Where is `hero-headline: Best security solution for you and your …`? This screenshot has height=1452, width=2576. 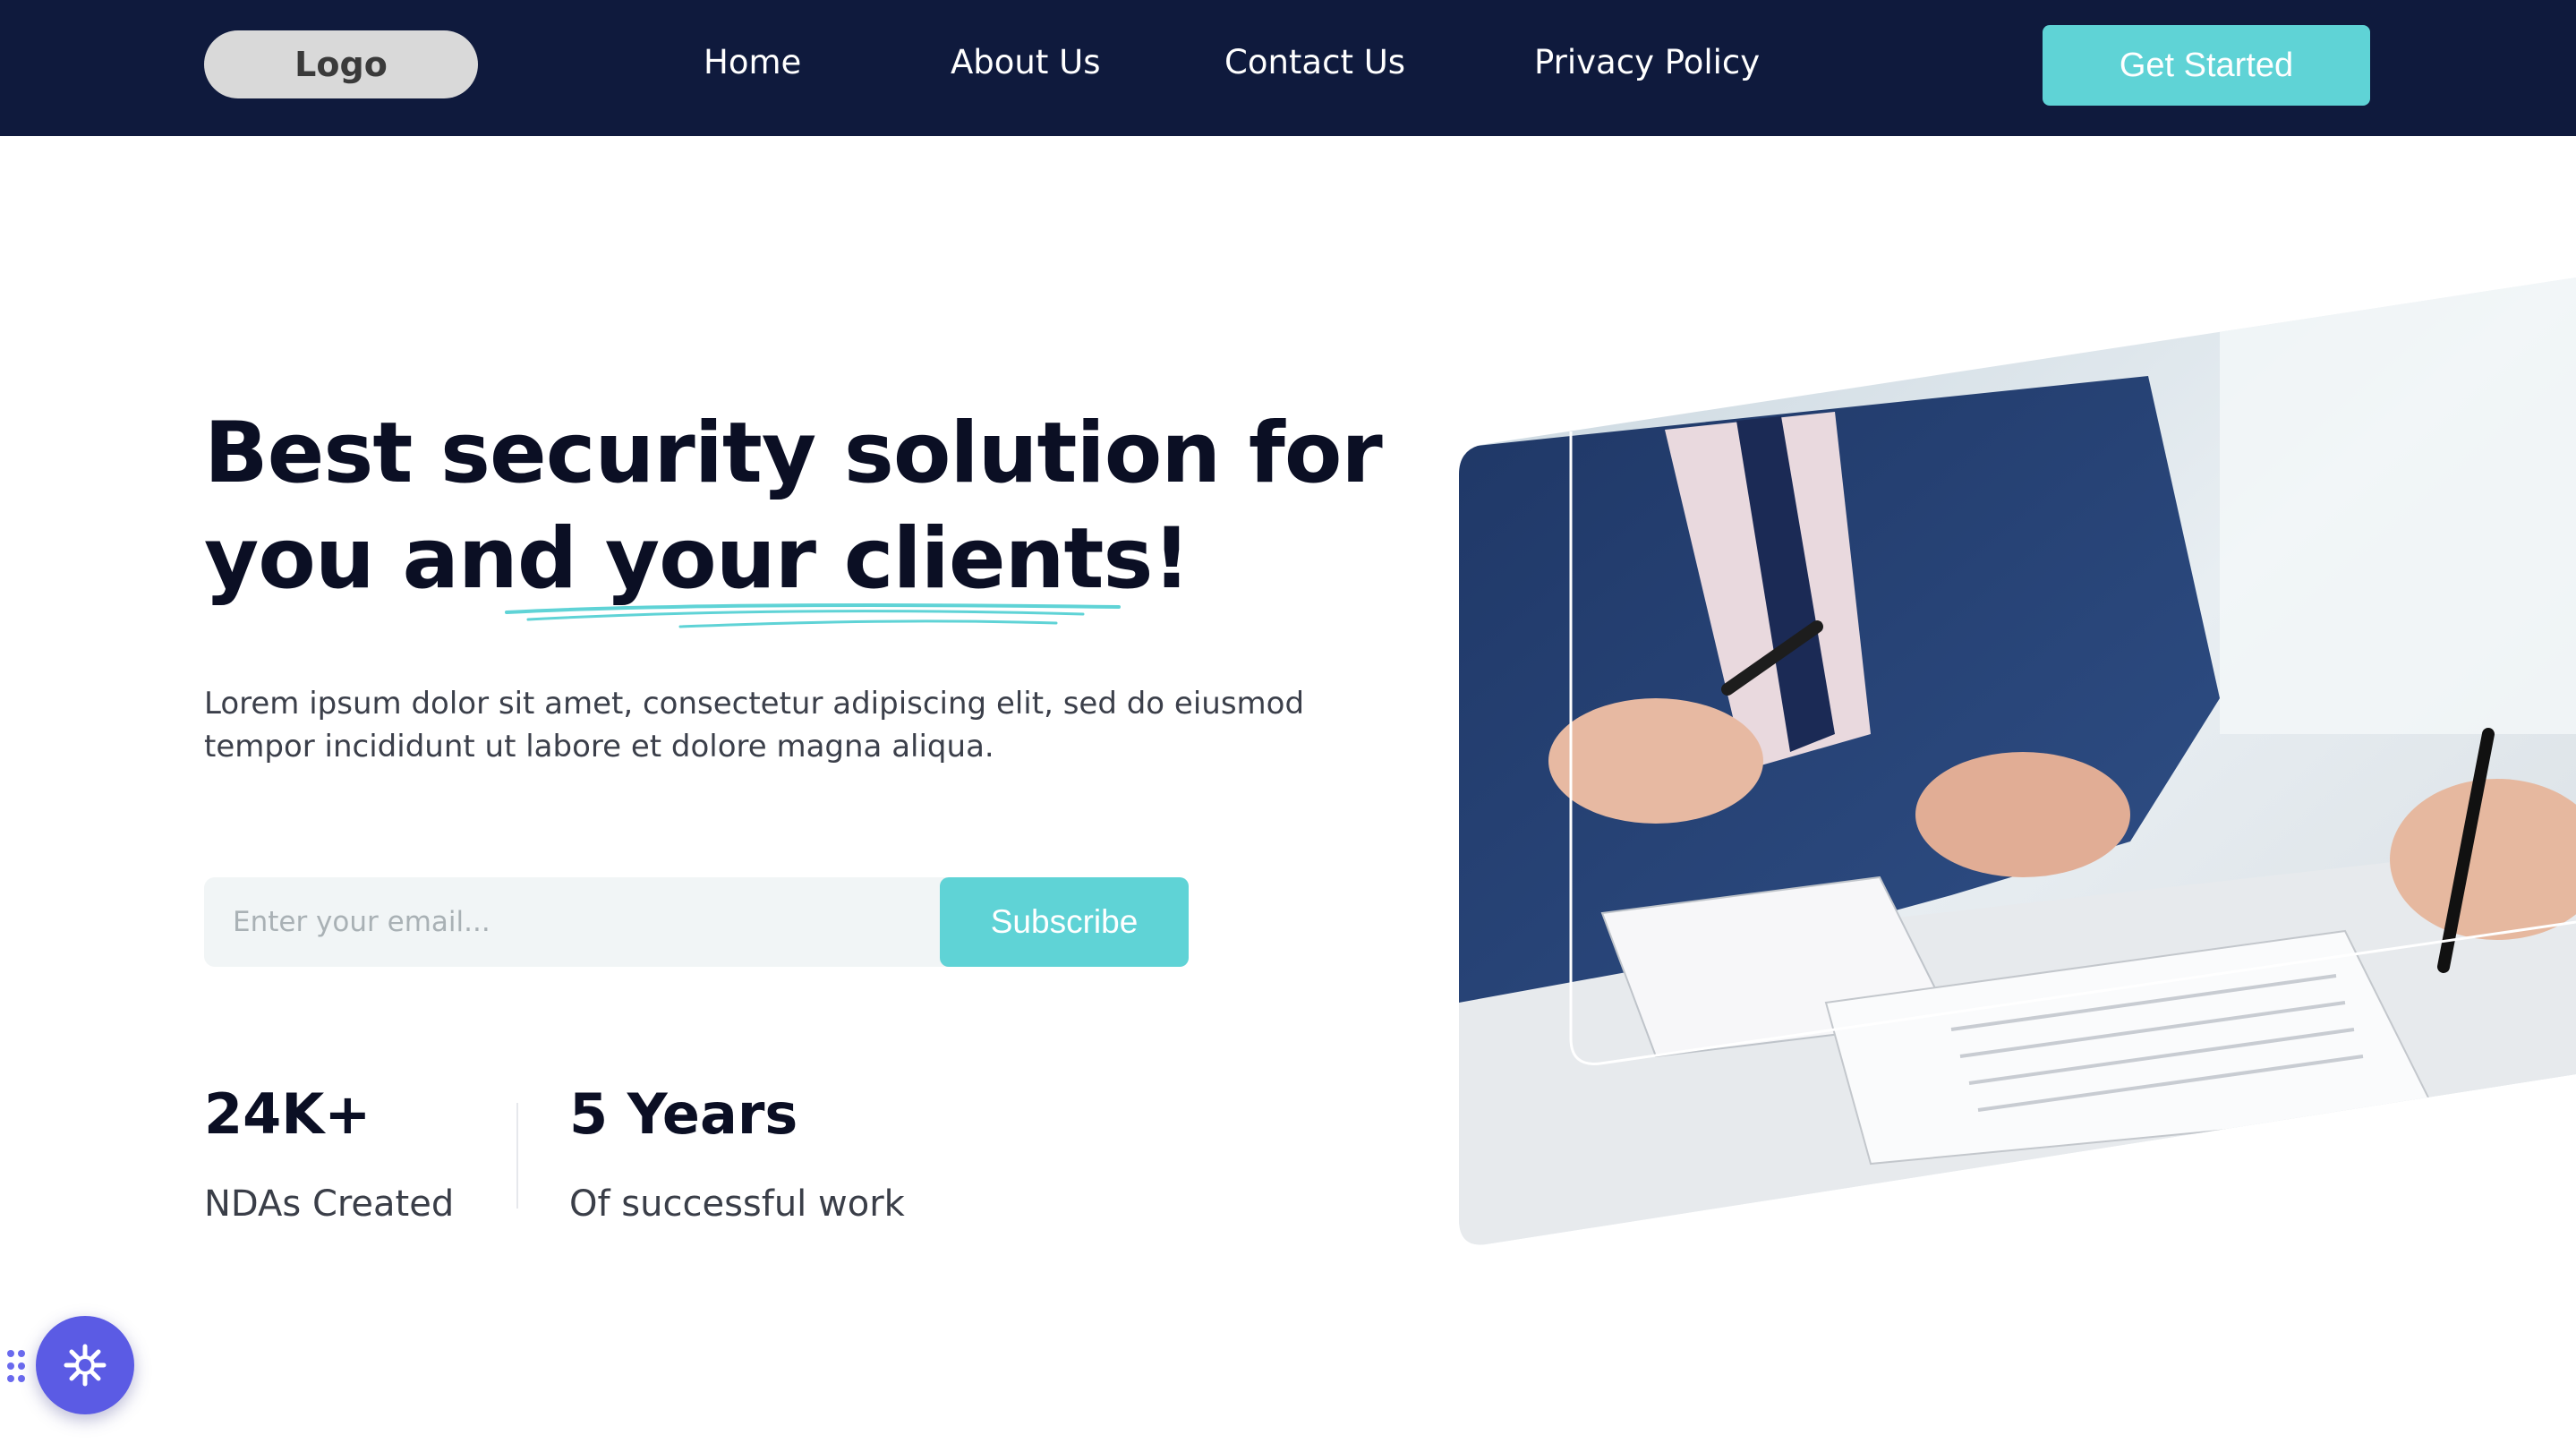 hero-headline: Best security solution for you and your … is located at coordinates (793, 506).